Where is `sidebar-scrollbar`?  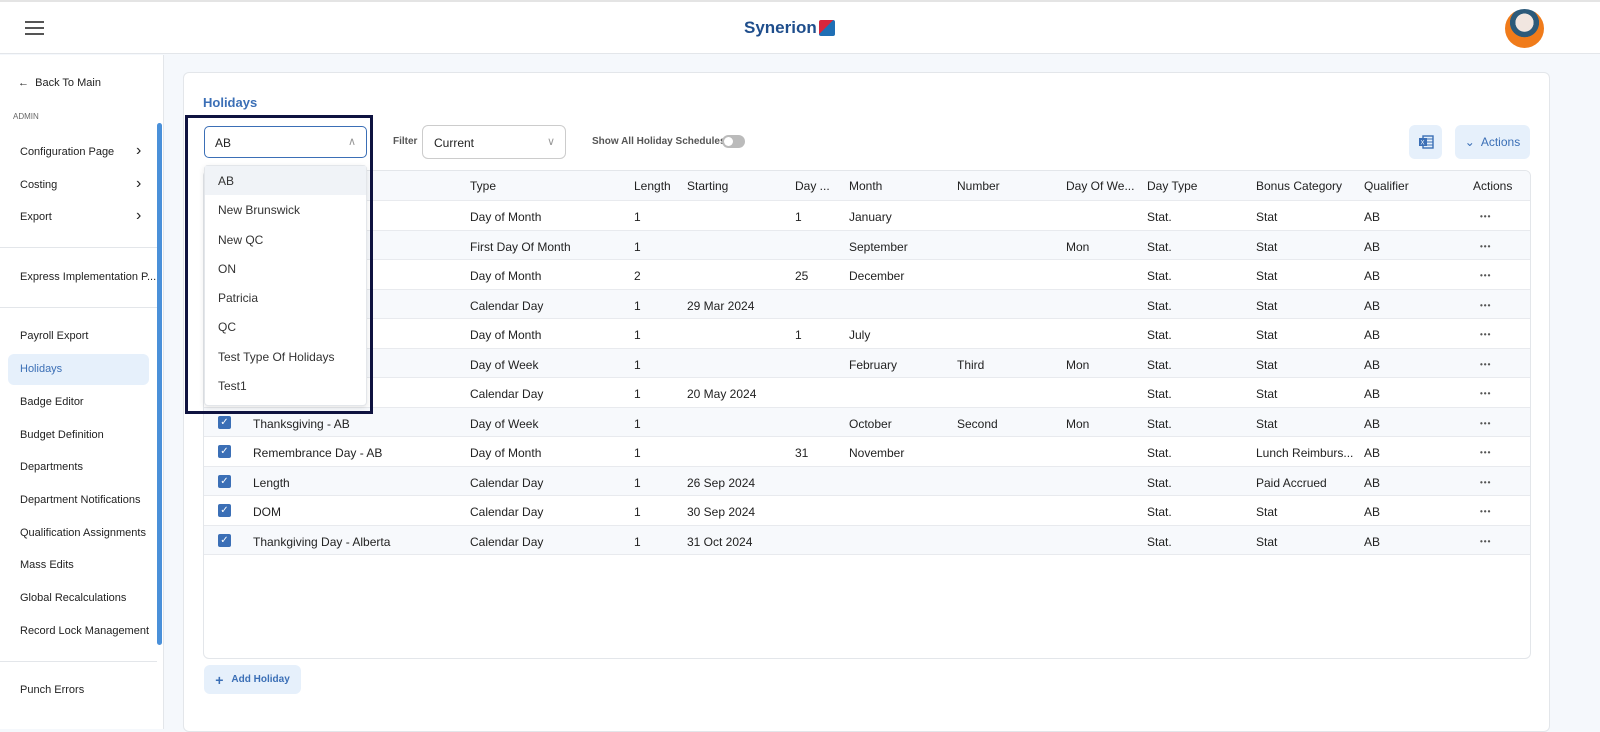
sidebar-scrollbar is located at coordinates (159, 384).